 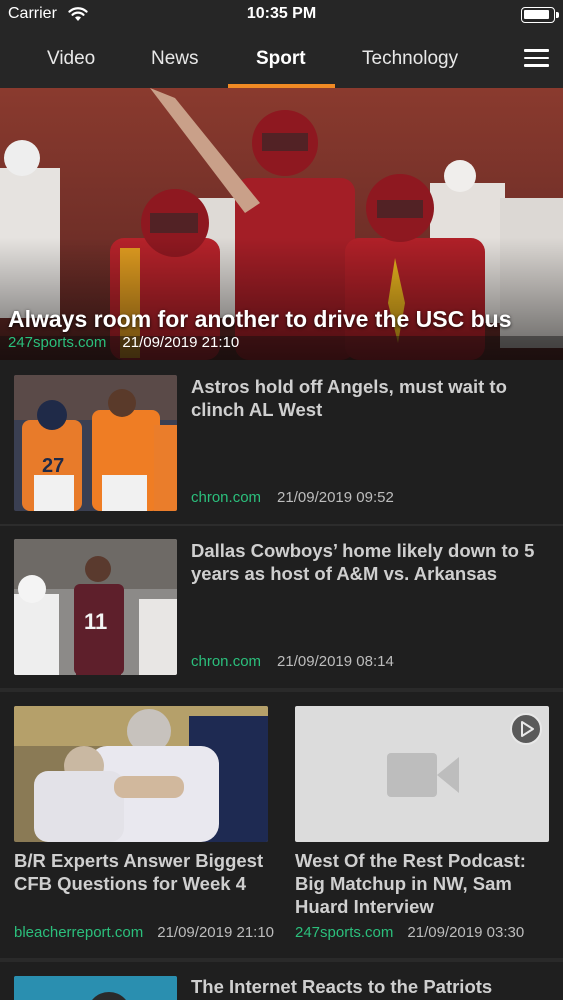 I want to click on tab-news: News, so click(x=175, y=59).